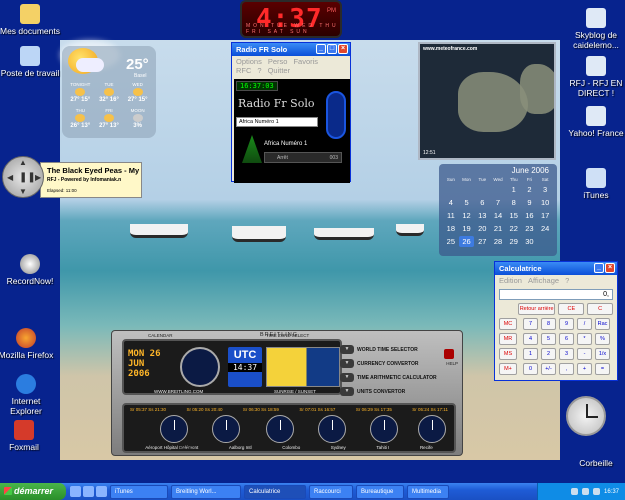 Image resolution: width=625 pixels, height=500 pixels. I want to click on taskbar-item-multimedia: Multimedia, so click(428, 491).